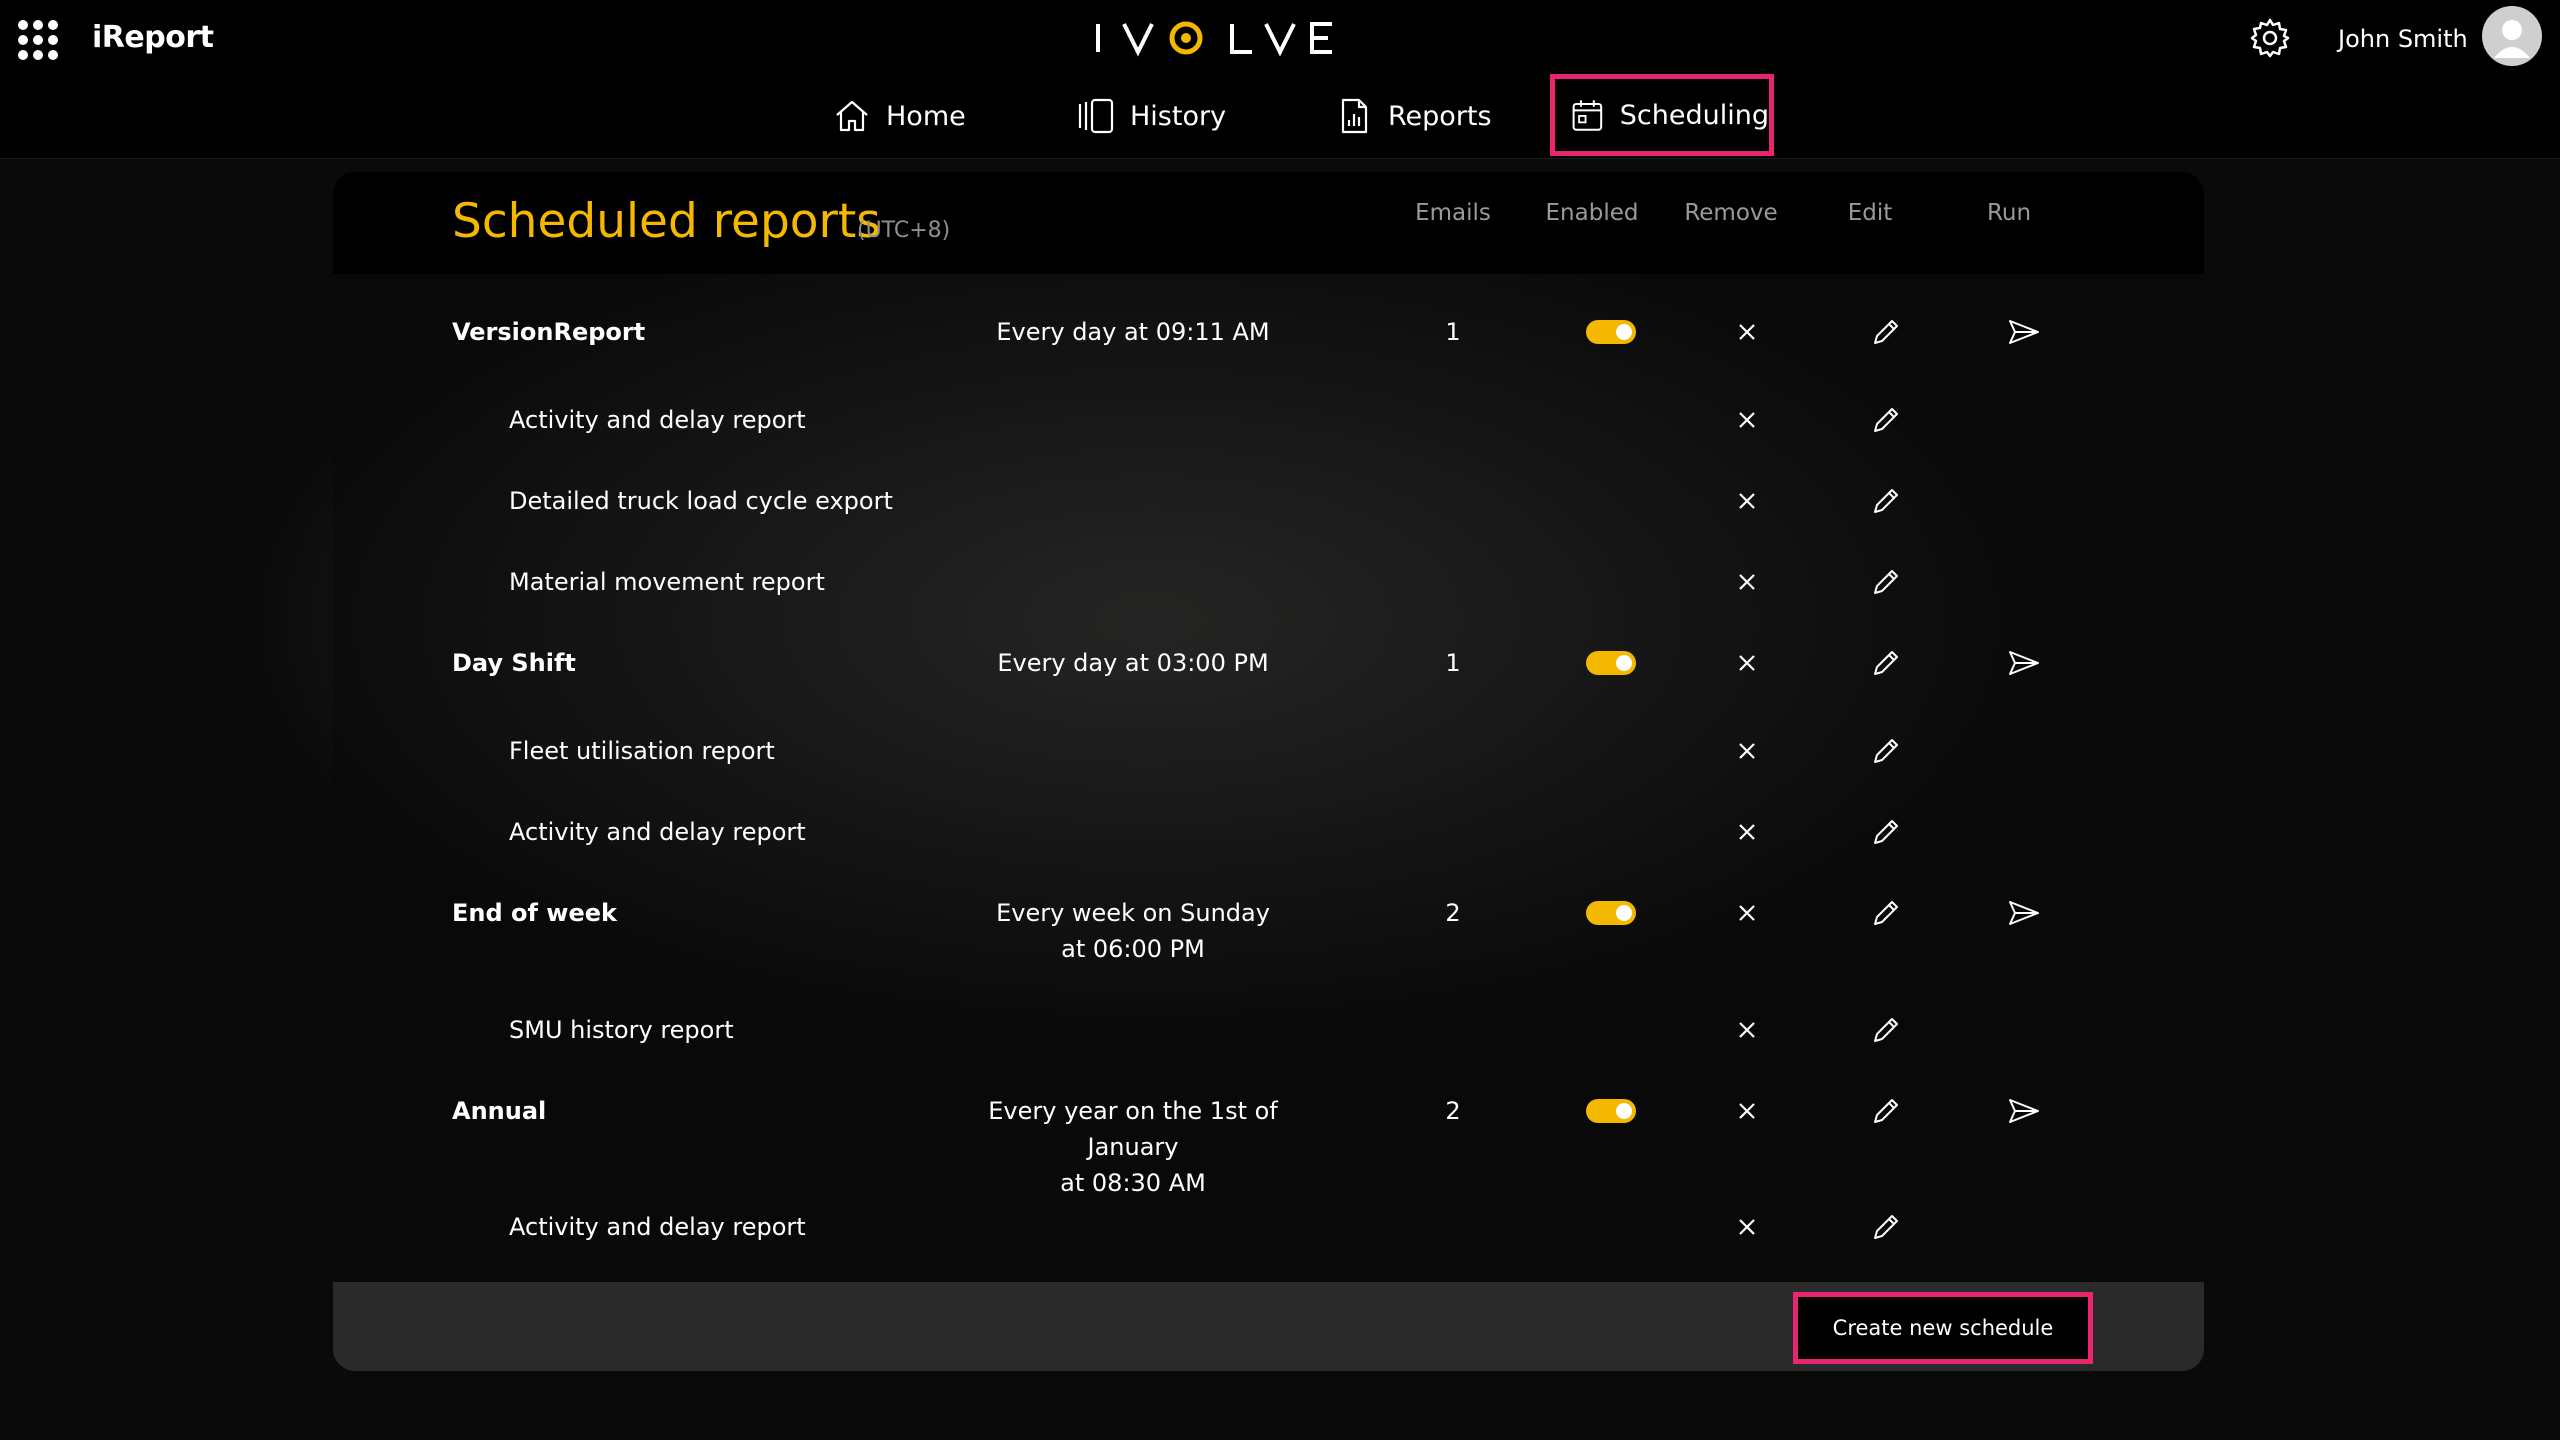  Describe the element at coordinates (1133, 663) in the screenshot. I see `schedule-frequency: Every day at 03:00 PM` at that location.